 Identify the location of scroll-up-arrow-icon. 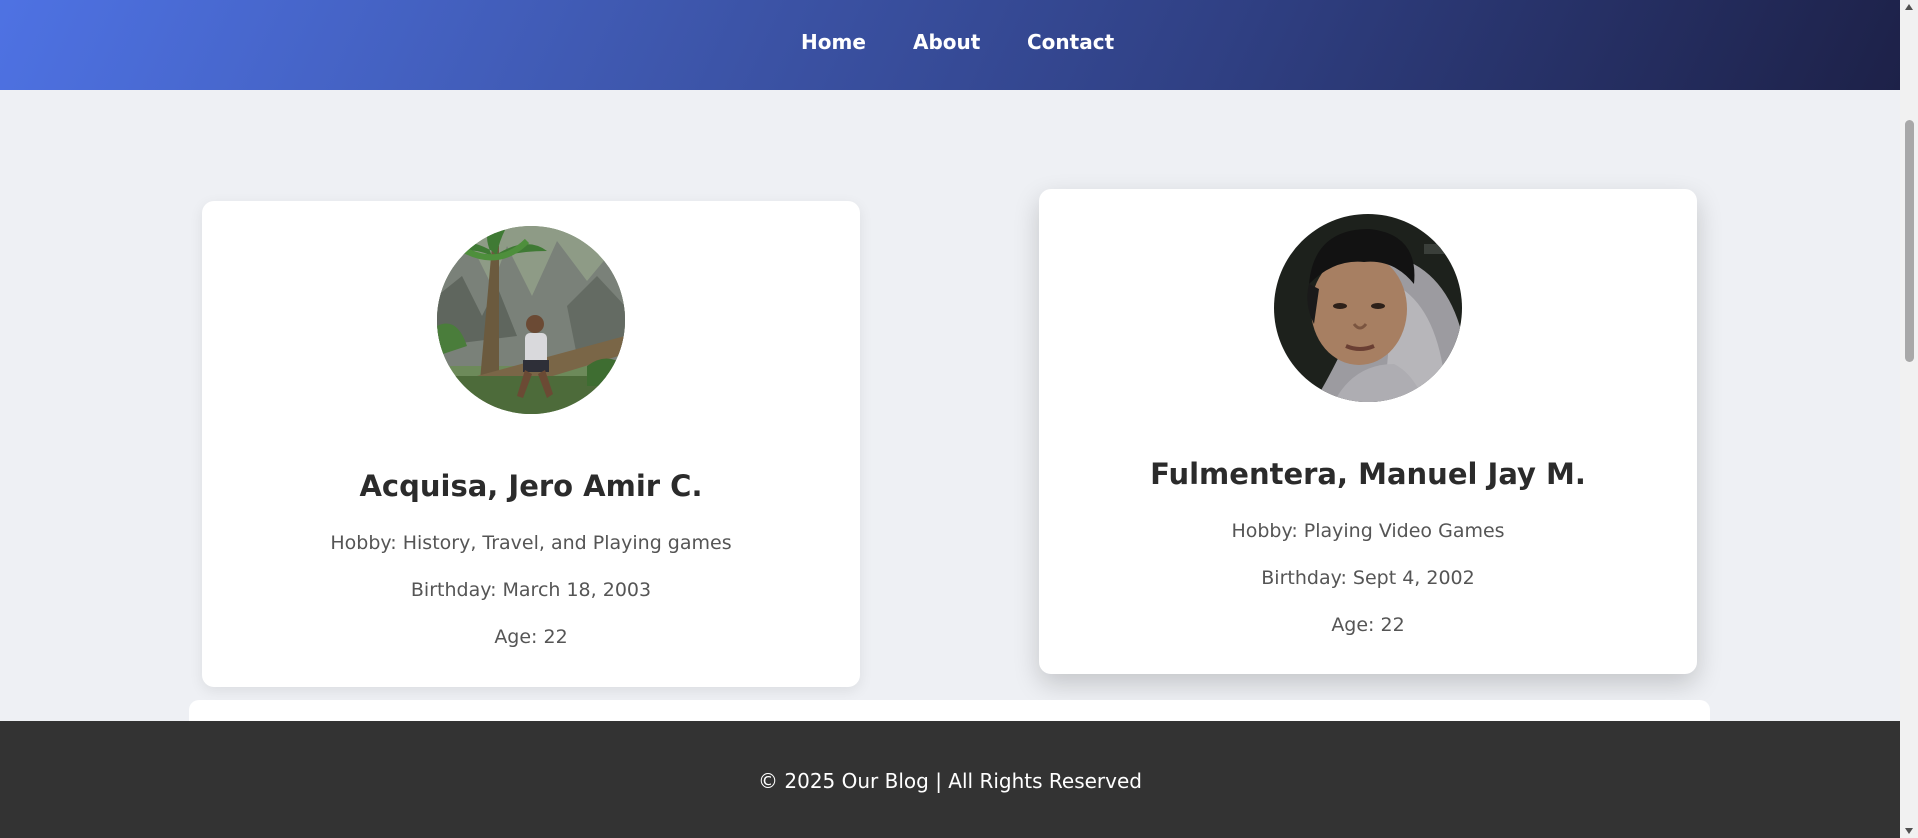
(1909, 7).